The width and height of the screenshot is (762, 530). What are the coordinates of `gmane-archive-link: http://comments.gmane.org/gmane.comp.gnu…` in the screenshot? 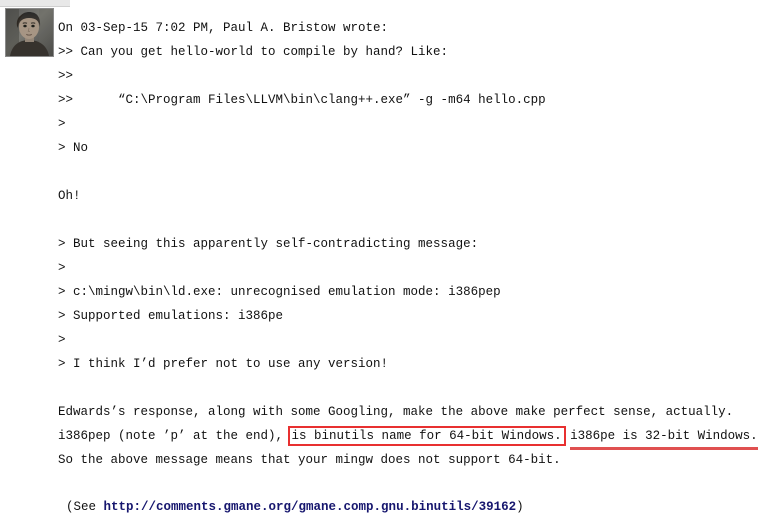 It's located at (310, 507).